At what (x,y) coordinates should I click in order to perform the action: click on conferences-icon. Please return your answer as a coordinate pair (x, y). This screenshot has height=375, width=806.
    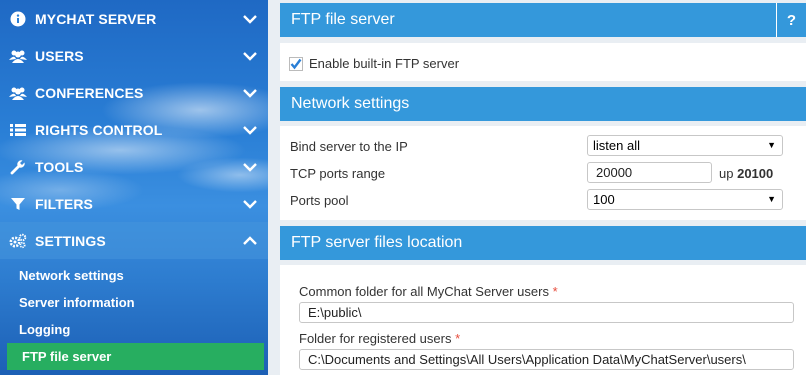
    Looking at the image, I should click on (18, 93).